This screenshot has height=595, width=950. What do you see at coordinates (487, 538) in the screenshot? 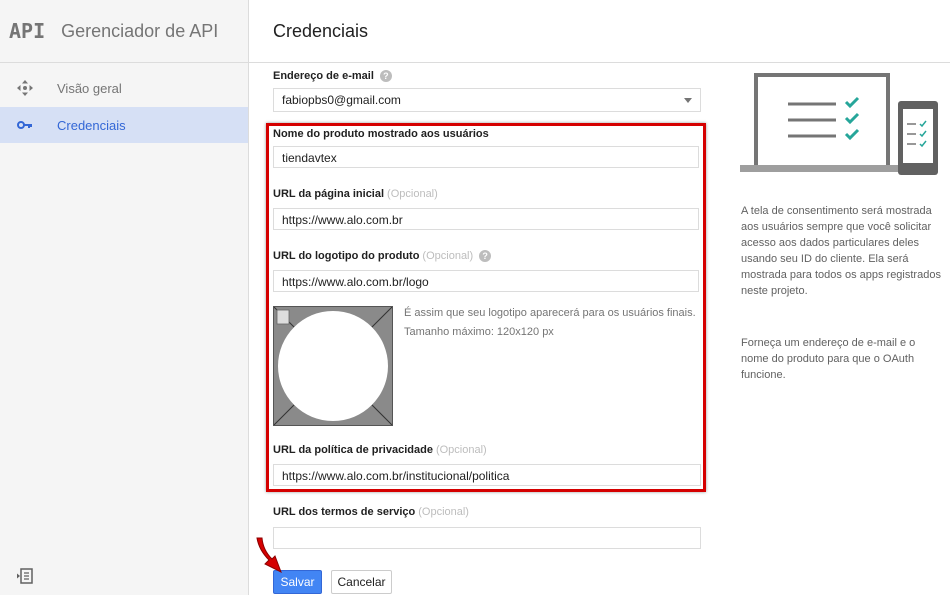
I see `terms-url-input` at bounding box center [487, 538].